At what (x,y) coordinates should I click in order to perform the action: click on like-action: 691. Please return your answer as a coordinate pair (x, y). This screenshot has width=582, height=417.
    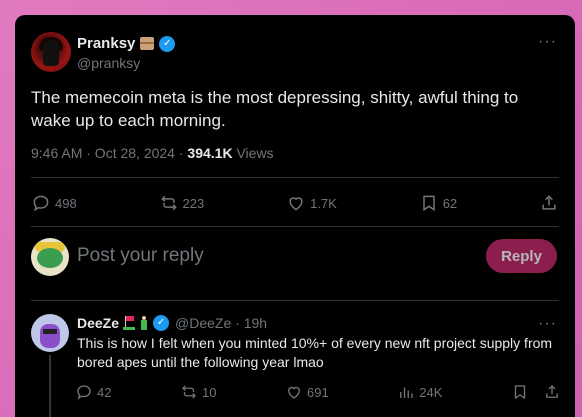
    Looking at the image, I should click on (307, 392).